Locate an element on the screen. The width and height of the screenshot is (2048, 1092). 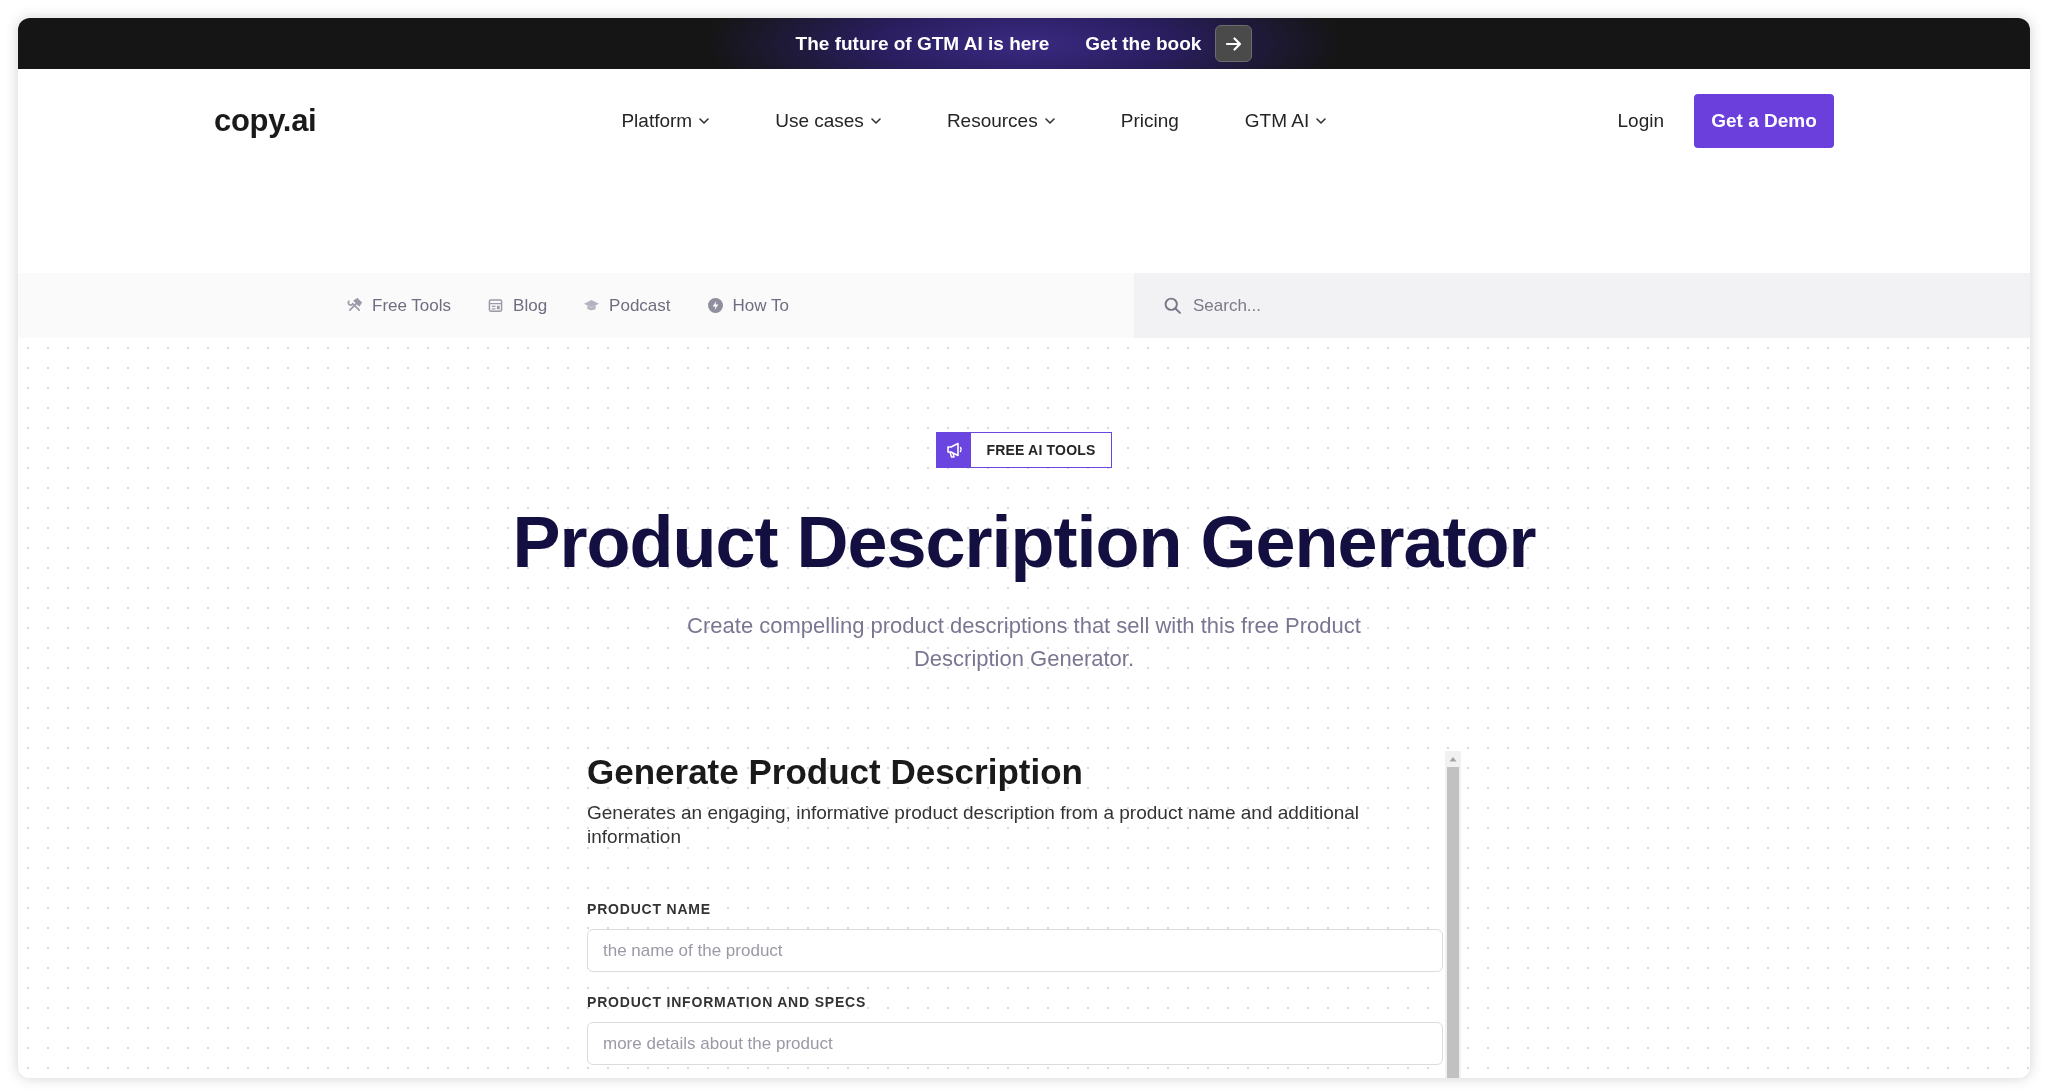
form-description: Generates an engaging, informative product description from a product name and additional information is located at coordinates (974, 825).